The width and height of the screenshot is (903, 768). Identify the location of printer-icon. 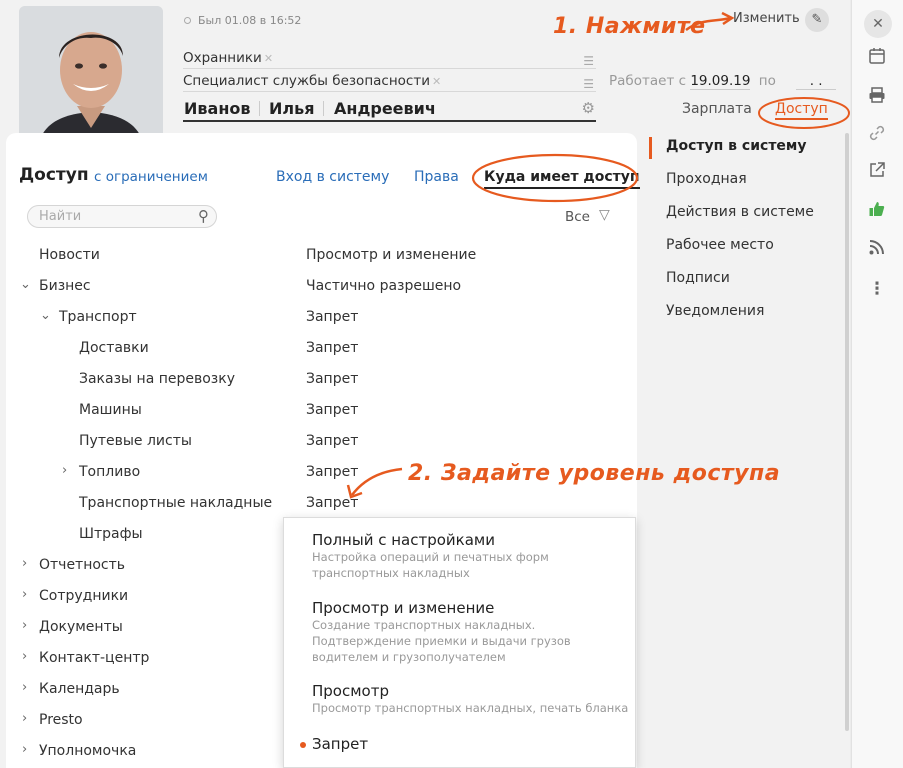
(877, 99).